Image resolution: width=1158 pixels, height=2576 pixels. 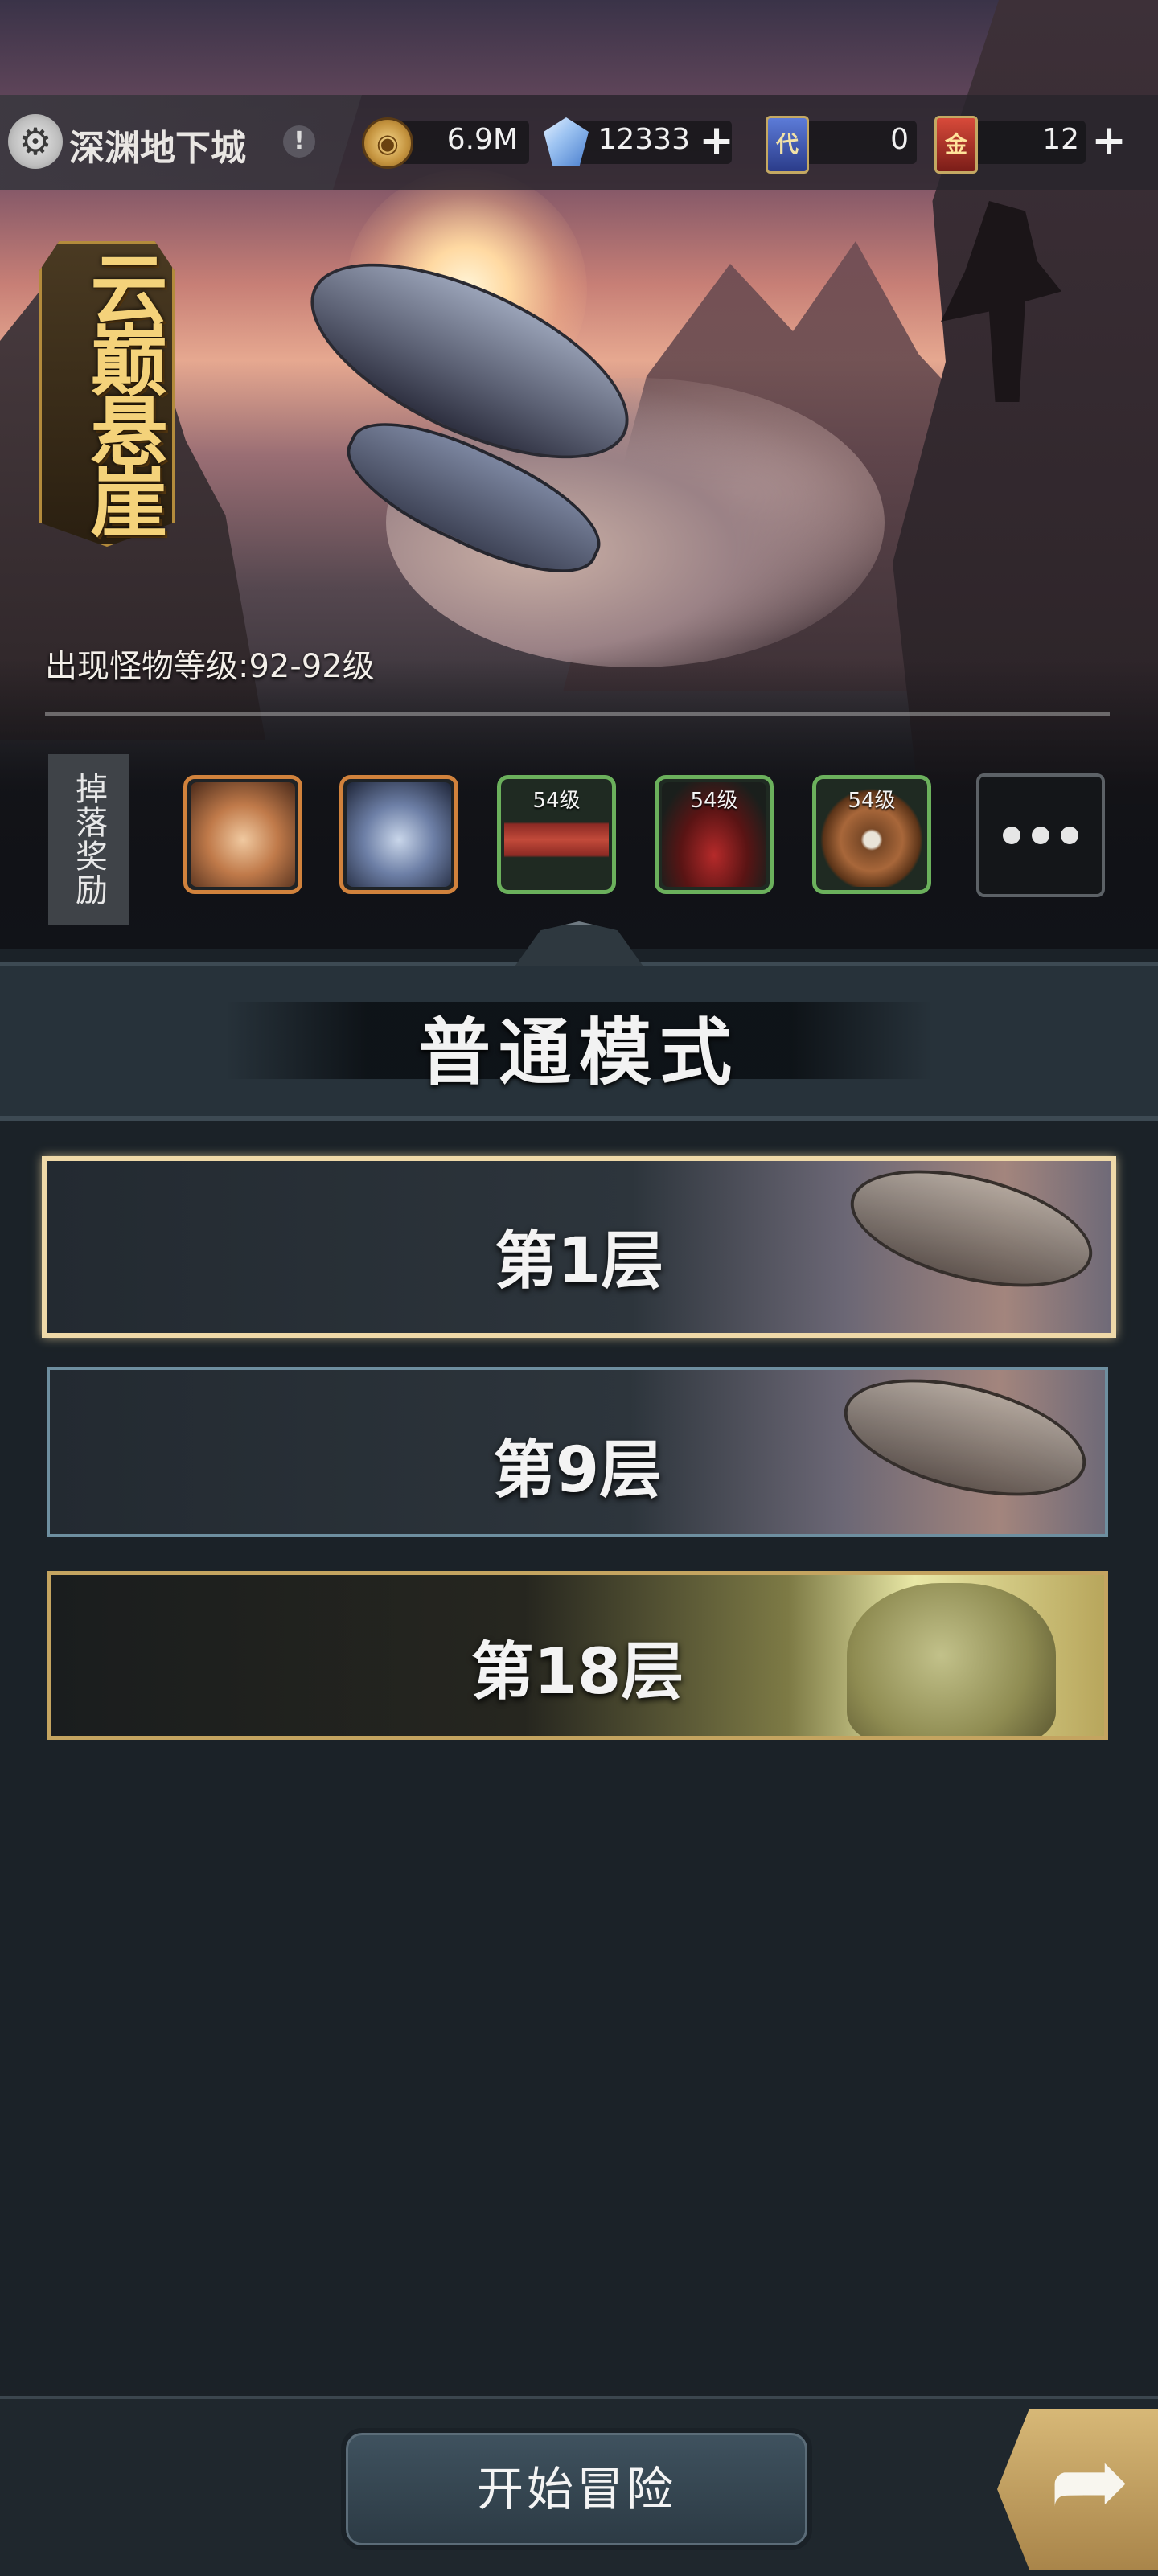 I want to click on add-gems-plus-icon: +, so click(x=716, y=141).